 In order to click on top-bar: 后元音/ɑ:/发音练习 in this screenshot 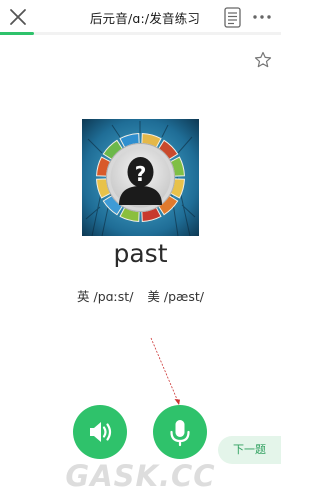, I will do `click(140, 17)`.